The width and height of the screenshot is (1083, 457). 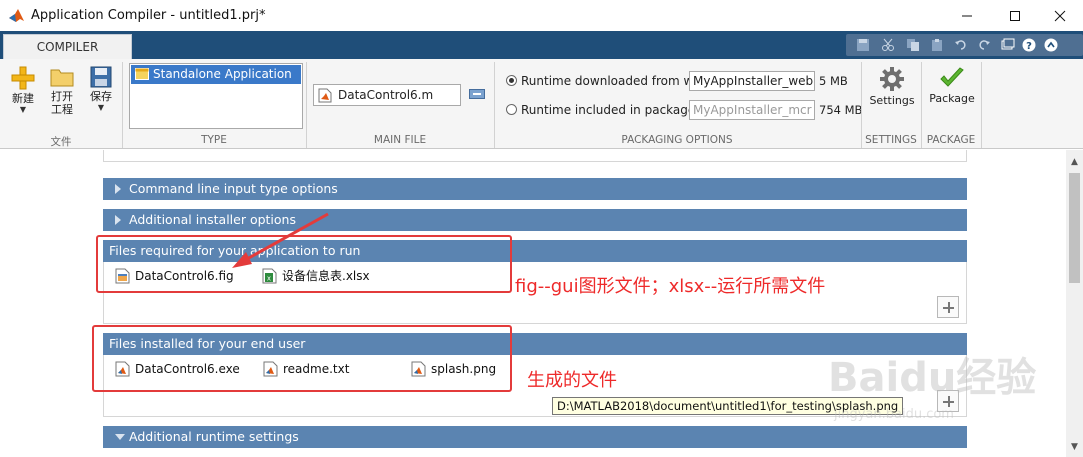 What do you see at coordinates (932, 378) in the screenshot?
I see `watermark-brand: Baidu经验` at bounding box center [932, 378].